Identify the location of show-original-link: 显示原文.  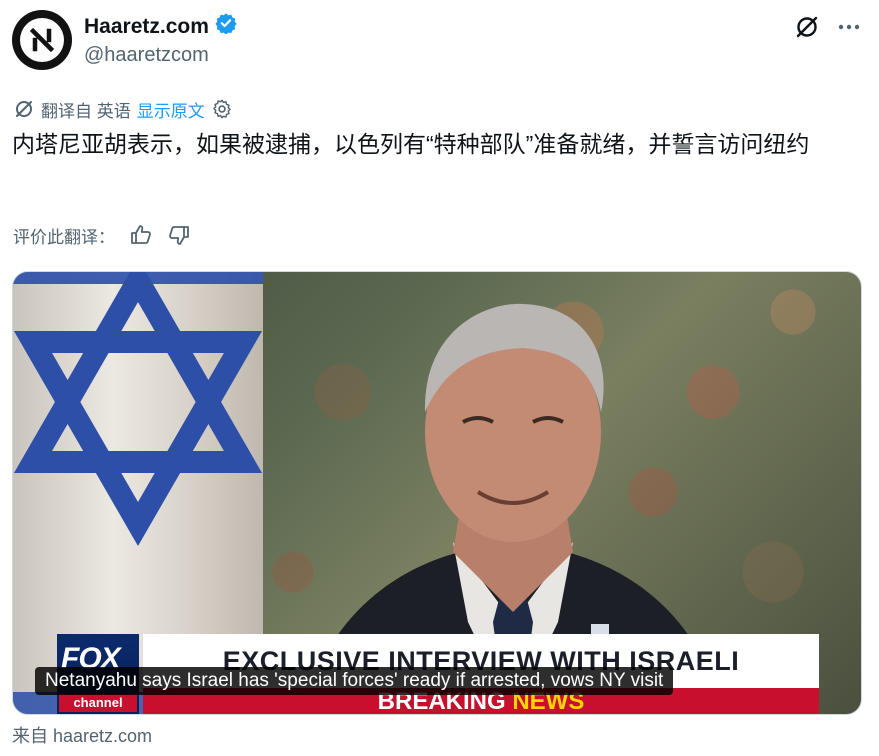
(171, 109).